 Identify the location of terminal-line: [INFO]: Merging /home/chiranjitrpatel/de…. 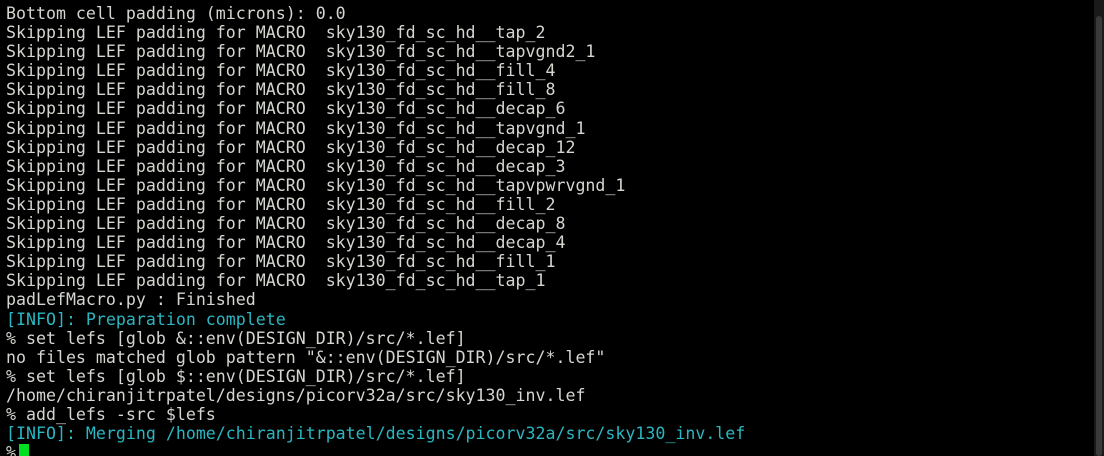
(376, 434).